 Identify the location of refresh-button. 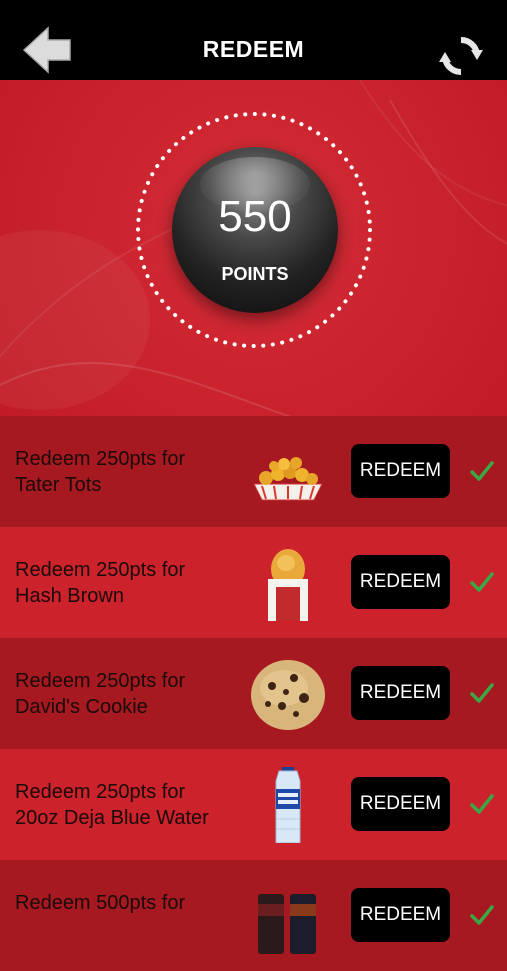
(461, 56).